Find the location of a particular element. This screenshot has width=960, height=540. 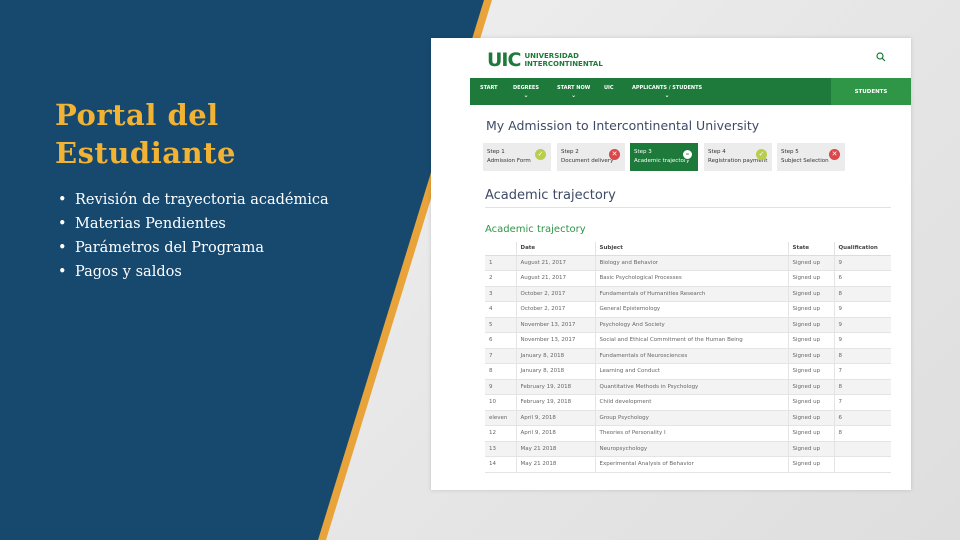

step-4-registration-payment: Step 4 Registration payment ✓ is located at coordinates (738, 157).